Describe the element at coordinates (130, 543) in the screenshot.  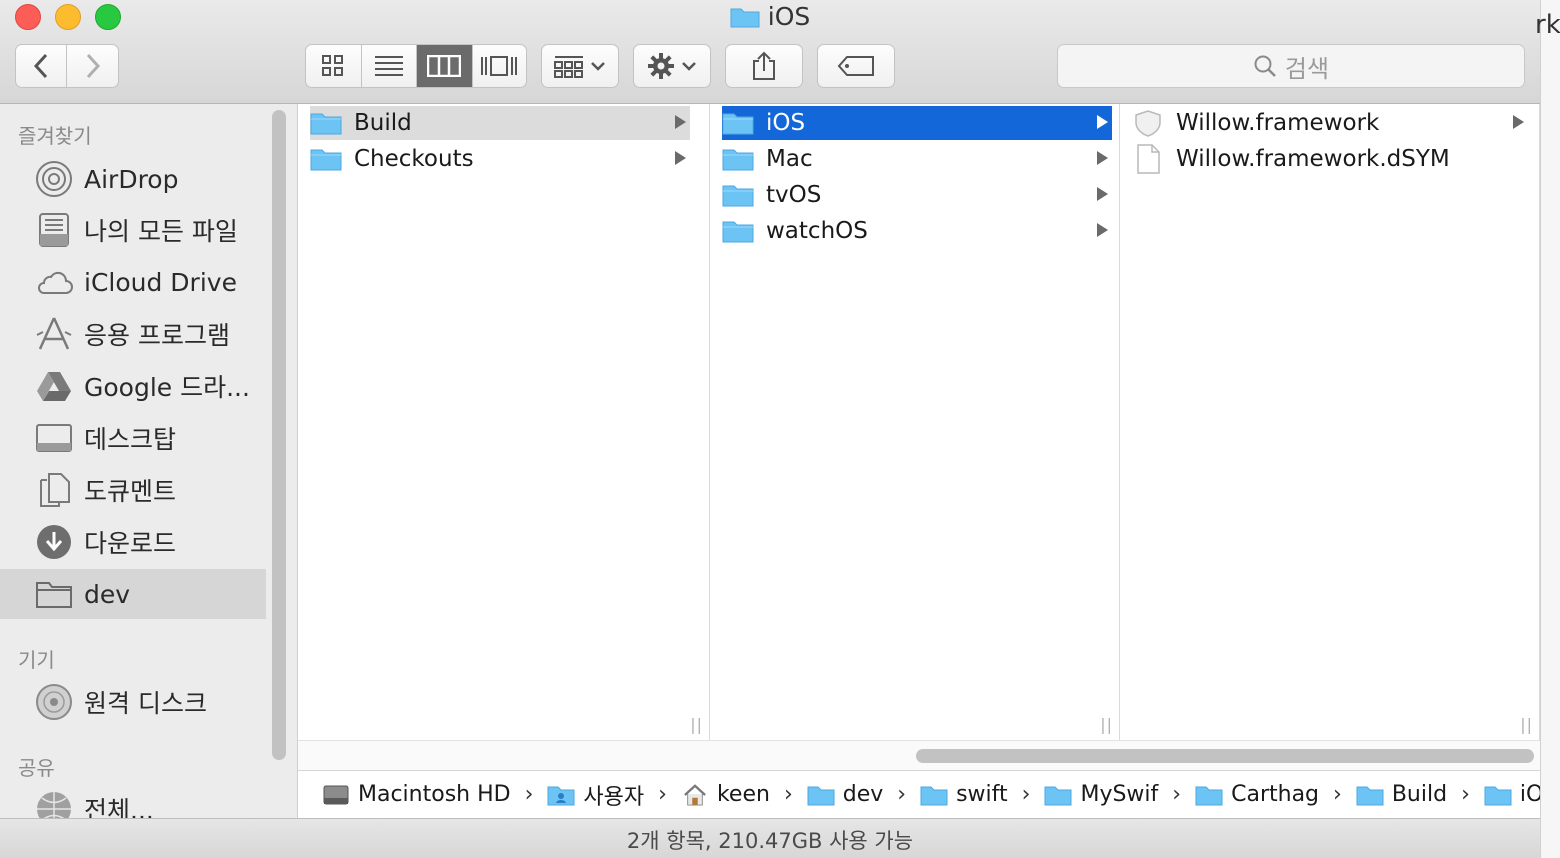
I see `sidebar-item-label: 다운로드` at that location.